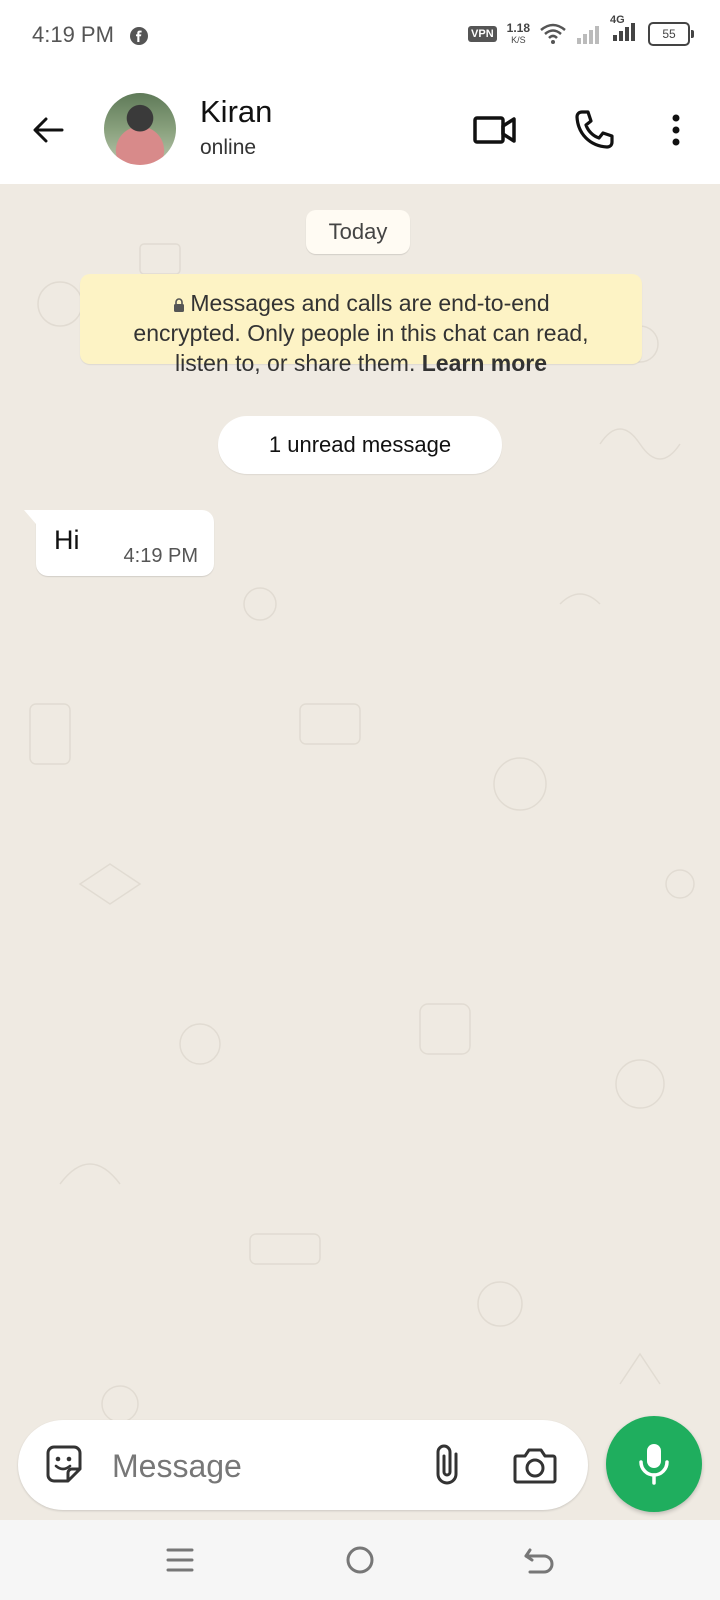 The height and width of the screenshot is (1600, 720). Describe the element at coordinates (484, 363) in the screenshot. I see `learn-more-link: Learn more` at that location.